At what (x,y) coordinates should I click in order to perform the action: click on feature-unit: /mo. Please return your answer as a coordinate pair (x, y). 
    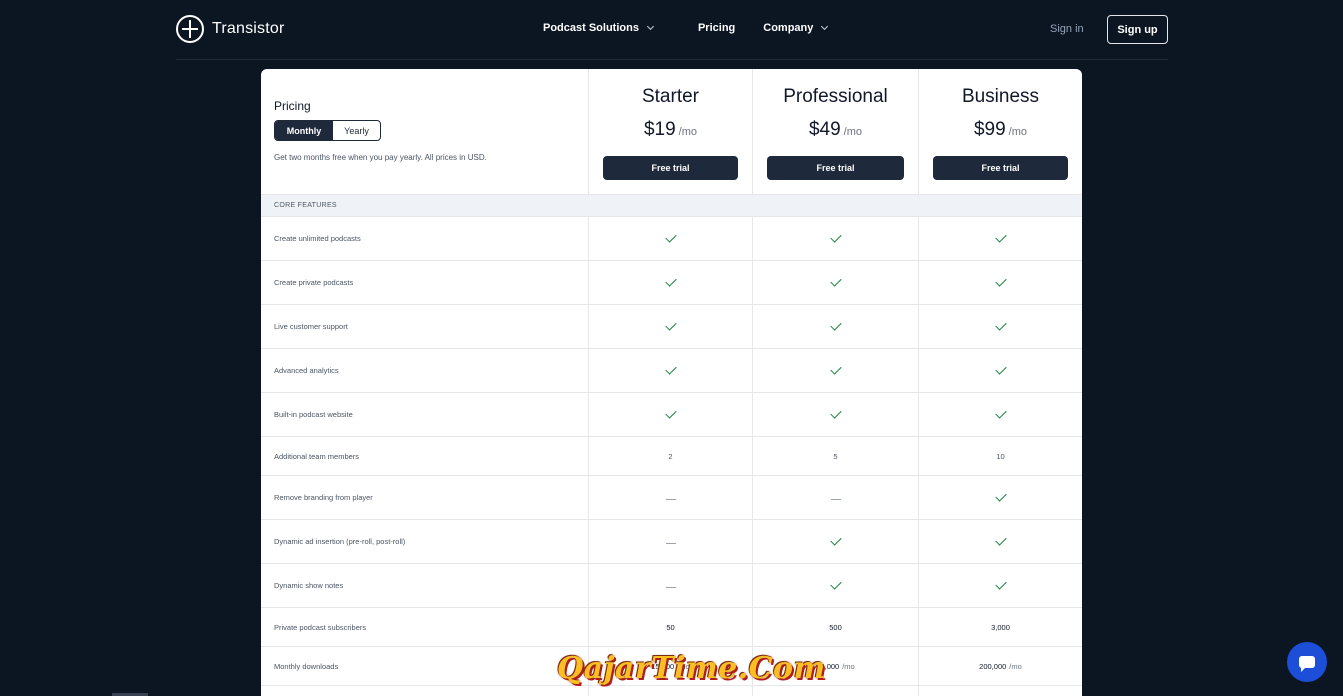
    Looking at the image, I should click on (848, 666).